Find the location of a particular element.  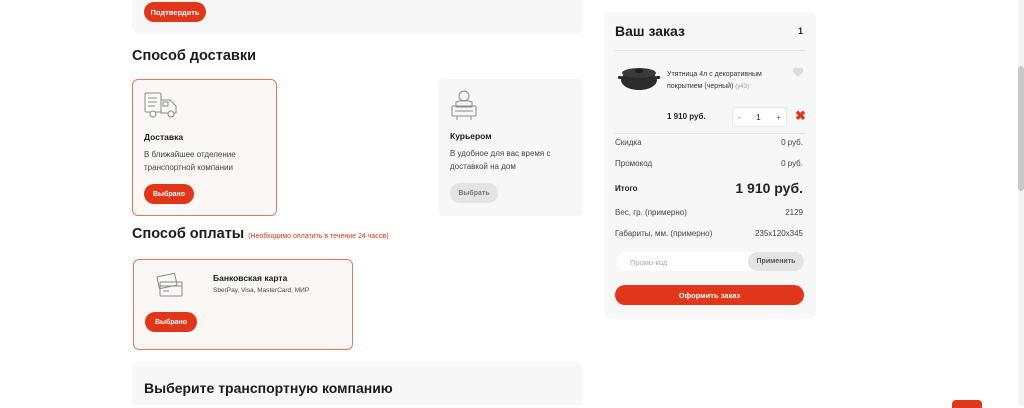

product-article: (у43) is located at coordinates (742, 87).